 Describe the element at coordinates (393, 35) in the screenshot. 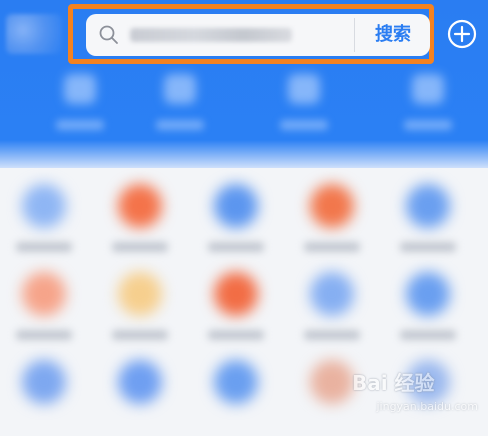

I see `search-button: 搜索` at that location.